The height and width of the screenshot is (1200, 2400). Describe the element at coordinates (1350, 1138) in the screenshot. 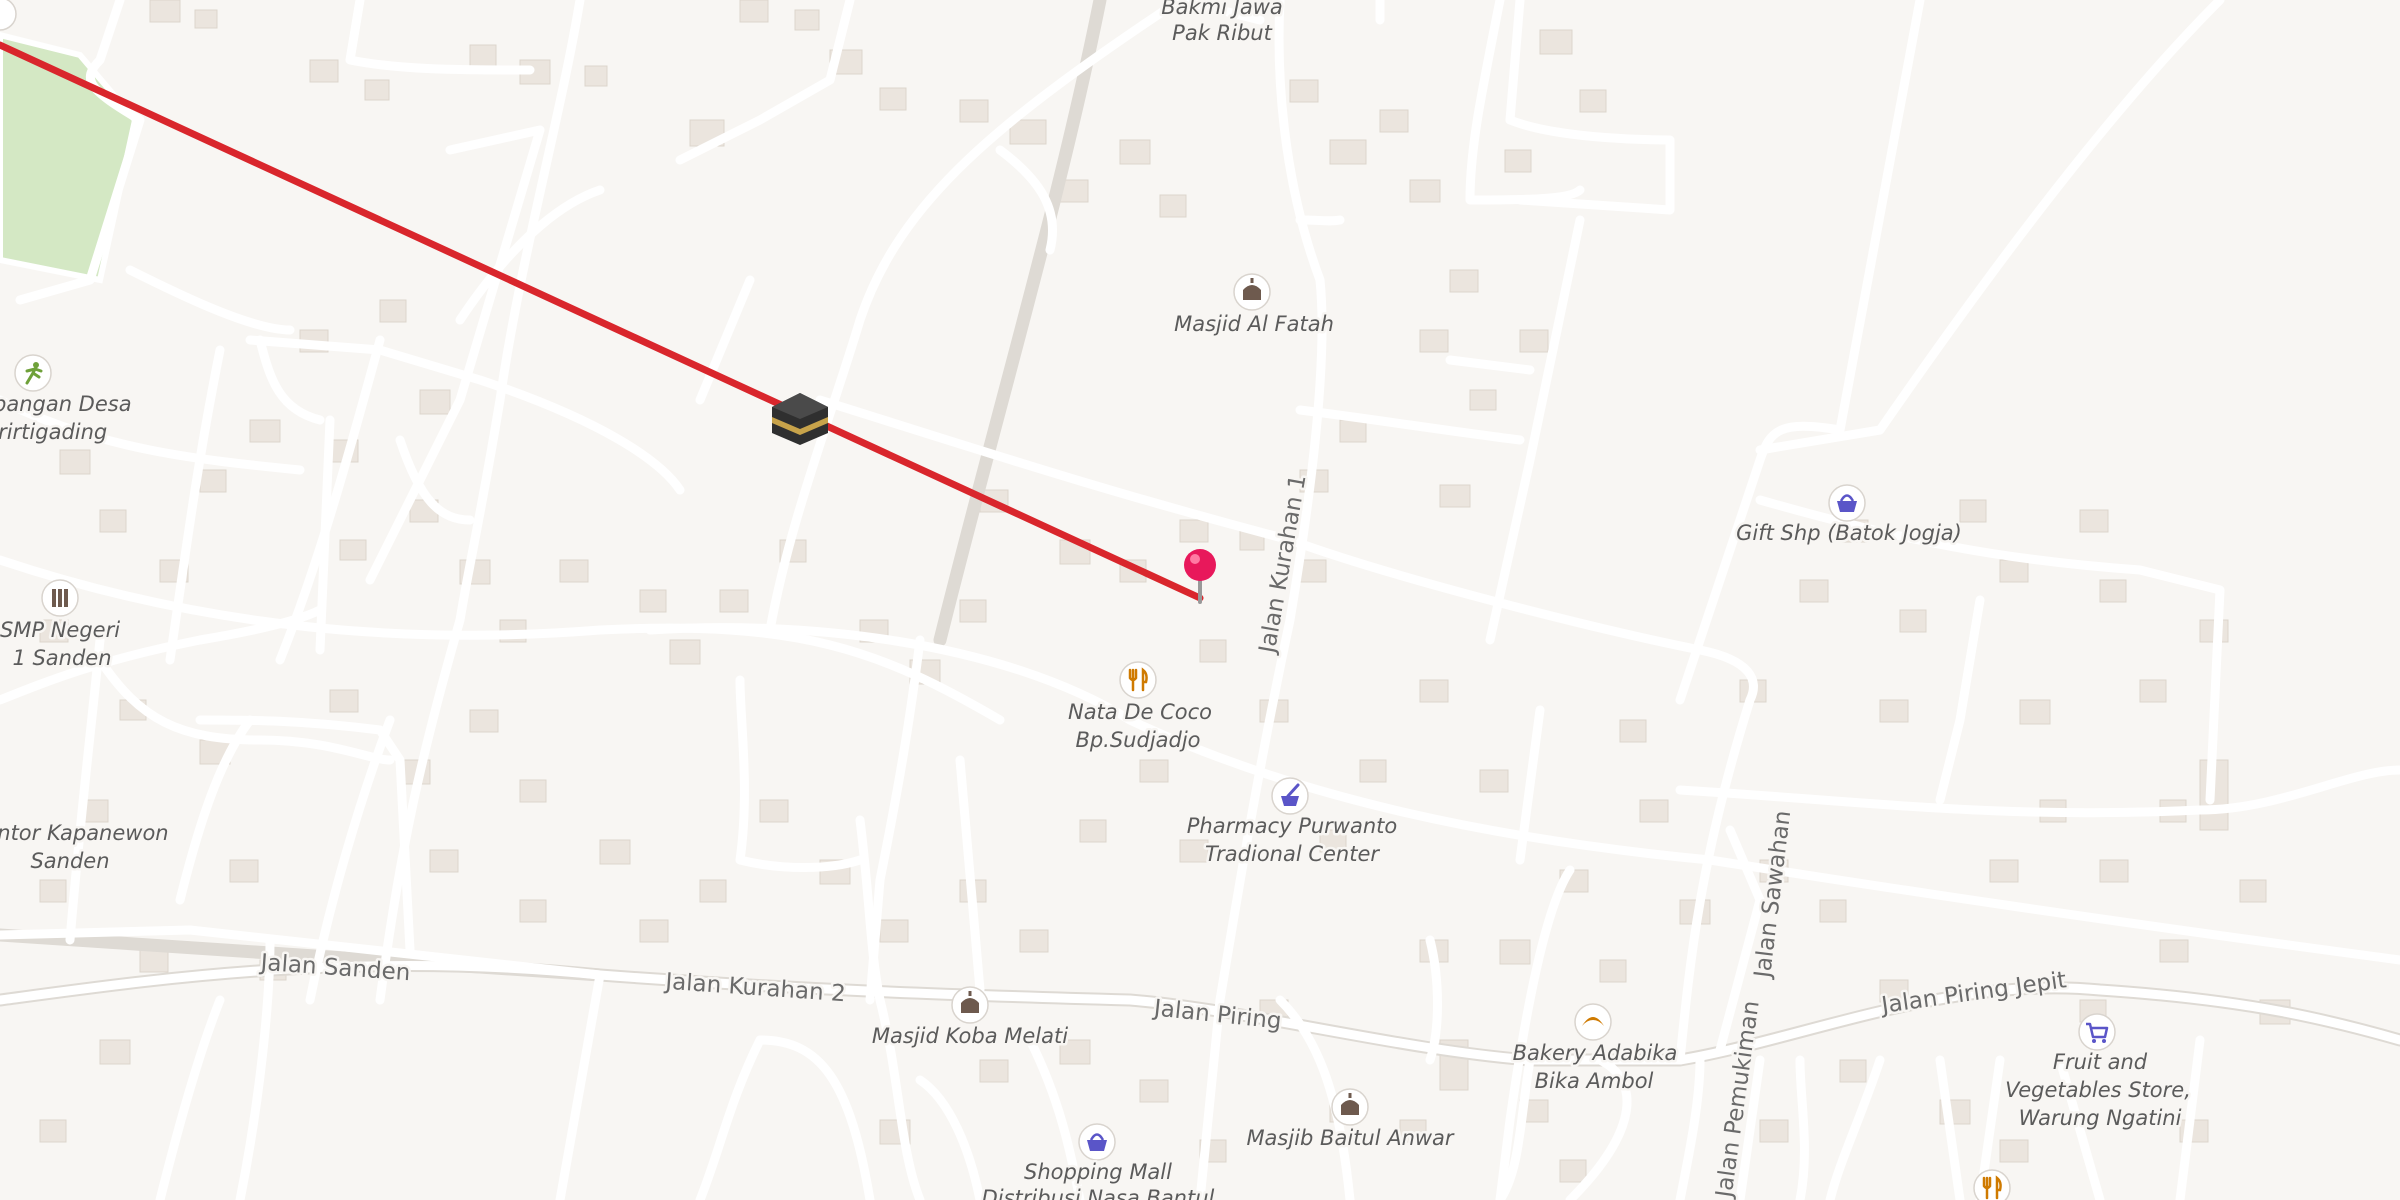

I see `poi-label: Masjib Baitul Anwar` at that location.